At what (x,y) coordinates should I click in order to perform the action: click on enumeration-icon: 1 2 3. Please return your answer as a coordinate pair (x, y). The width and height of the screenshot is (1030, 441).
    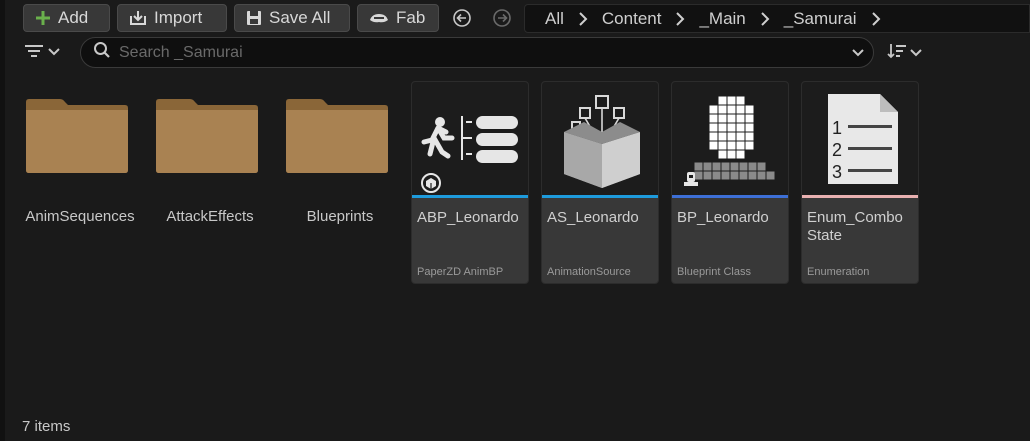
    Looking at the image, I should click on (860, 138).